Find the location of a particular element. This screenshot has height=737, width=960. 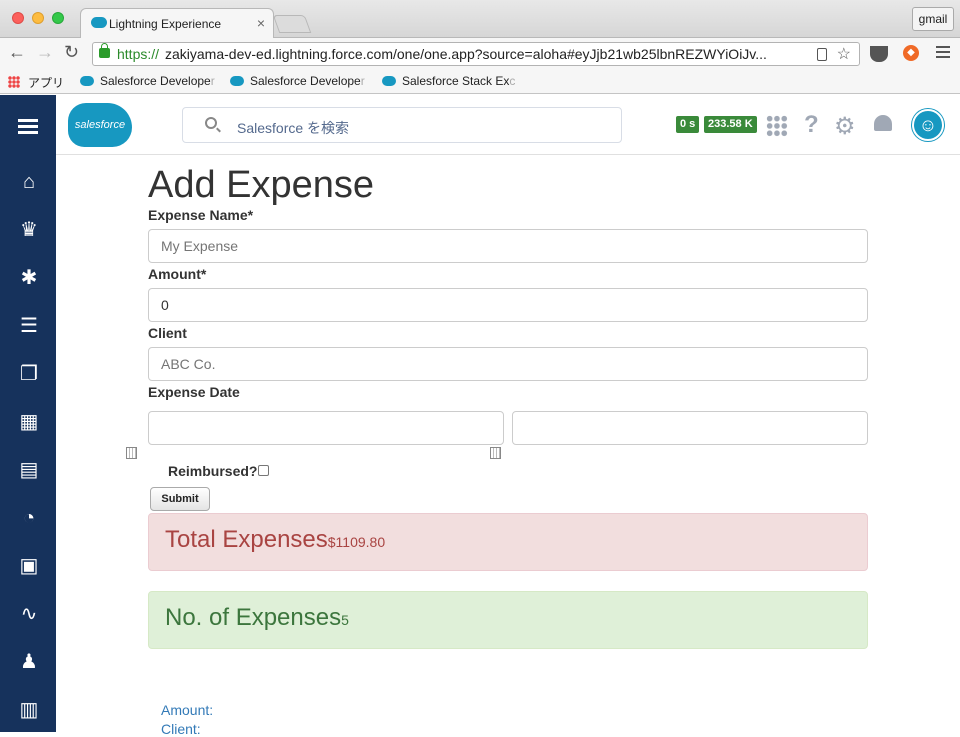

extension-icon: ◆ is located at coordinates (911, 53).